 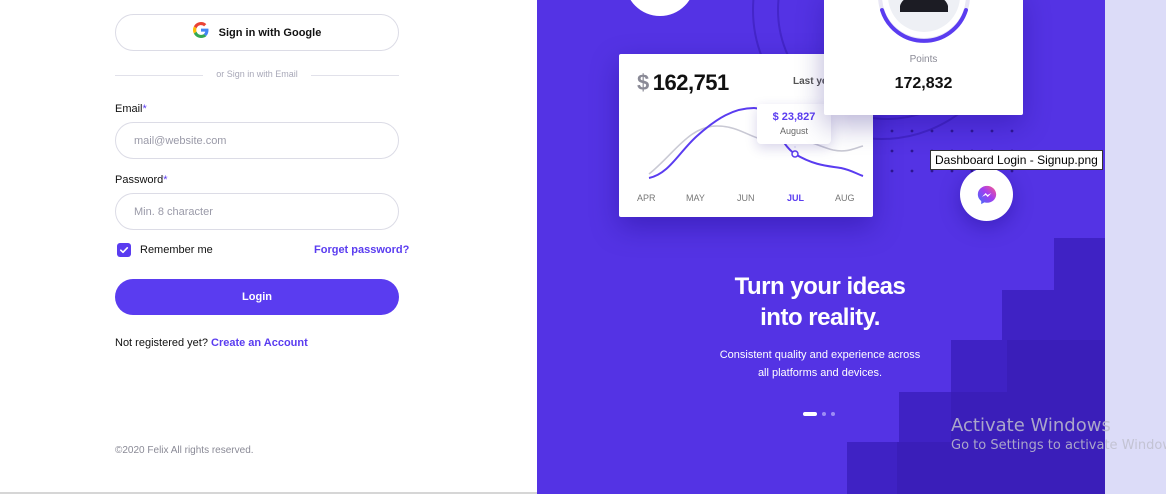 What do you see at coordinates (1016, 160) in the screenshot?
I see `file-name-tooltip: Dashboard Login - Signup.png` at bounding box center [1016, 160].